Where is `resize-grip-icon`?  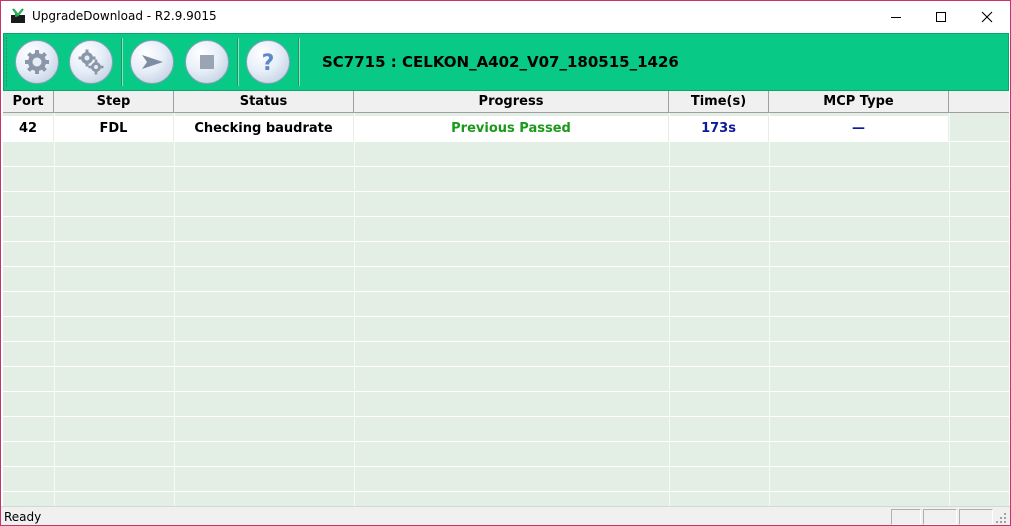 resize-grip-icon is located at coordinates (1000, 517).